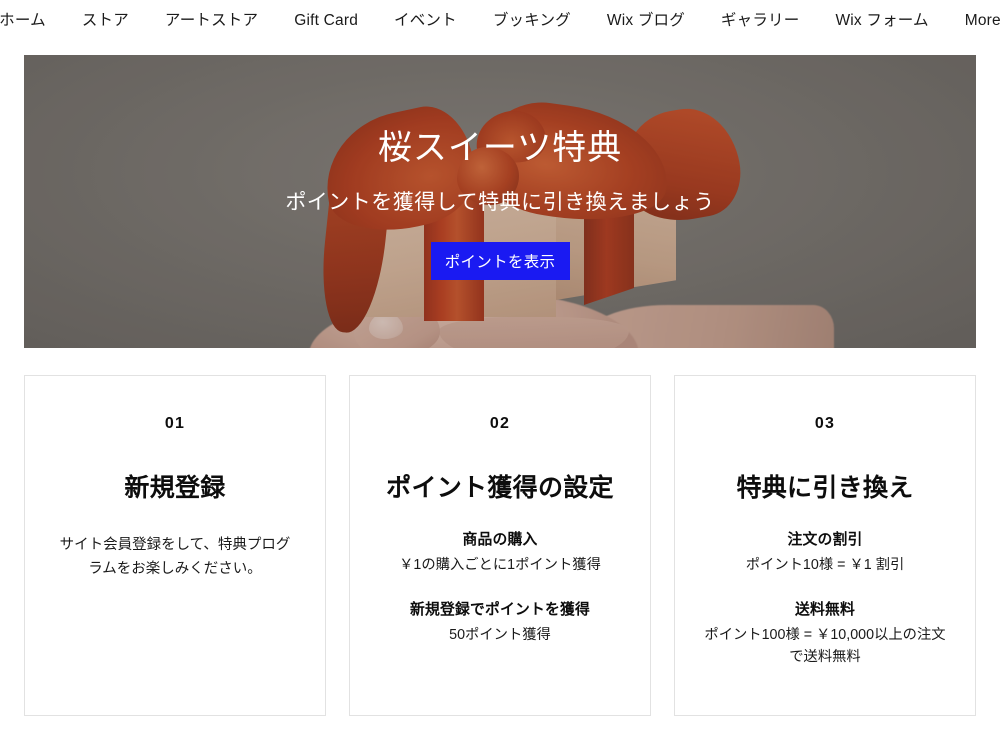  I want to click on section-text: 50ポイント獲得, so click(500, 634).